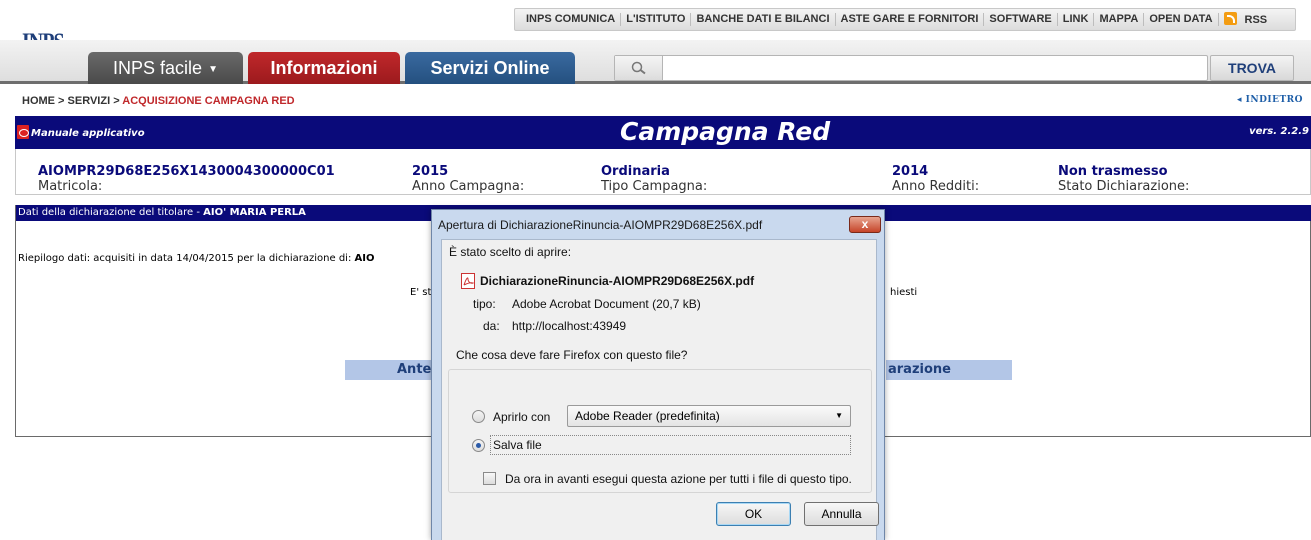 The image size is (1311, 540). What do you see at coordinates (904, 292) in the screenshot?
I see `status-message-fragment-end: hiesti` at bounding box center [904, 292].